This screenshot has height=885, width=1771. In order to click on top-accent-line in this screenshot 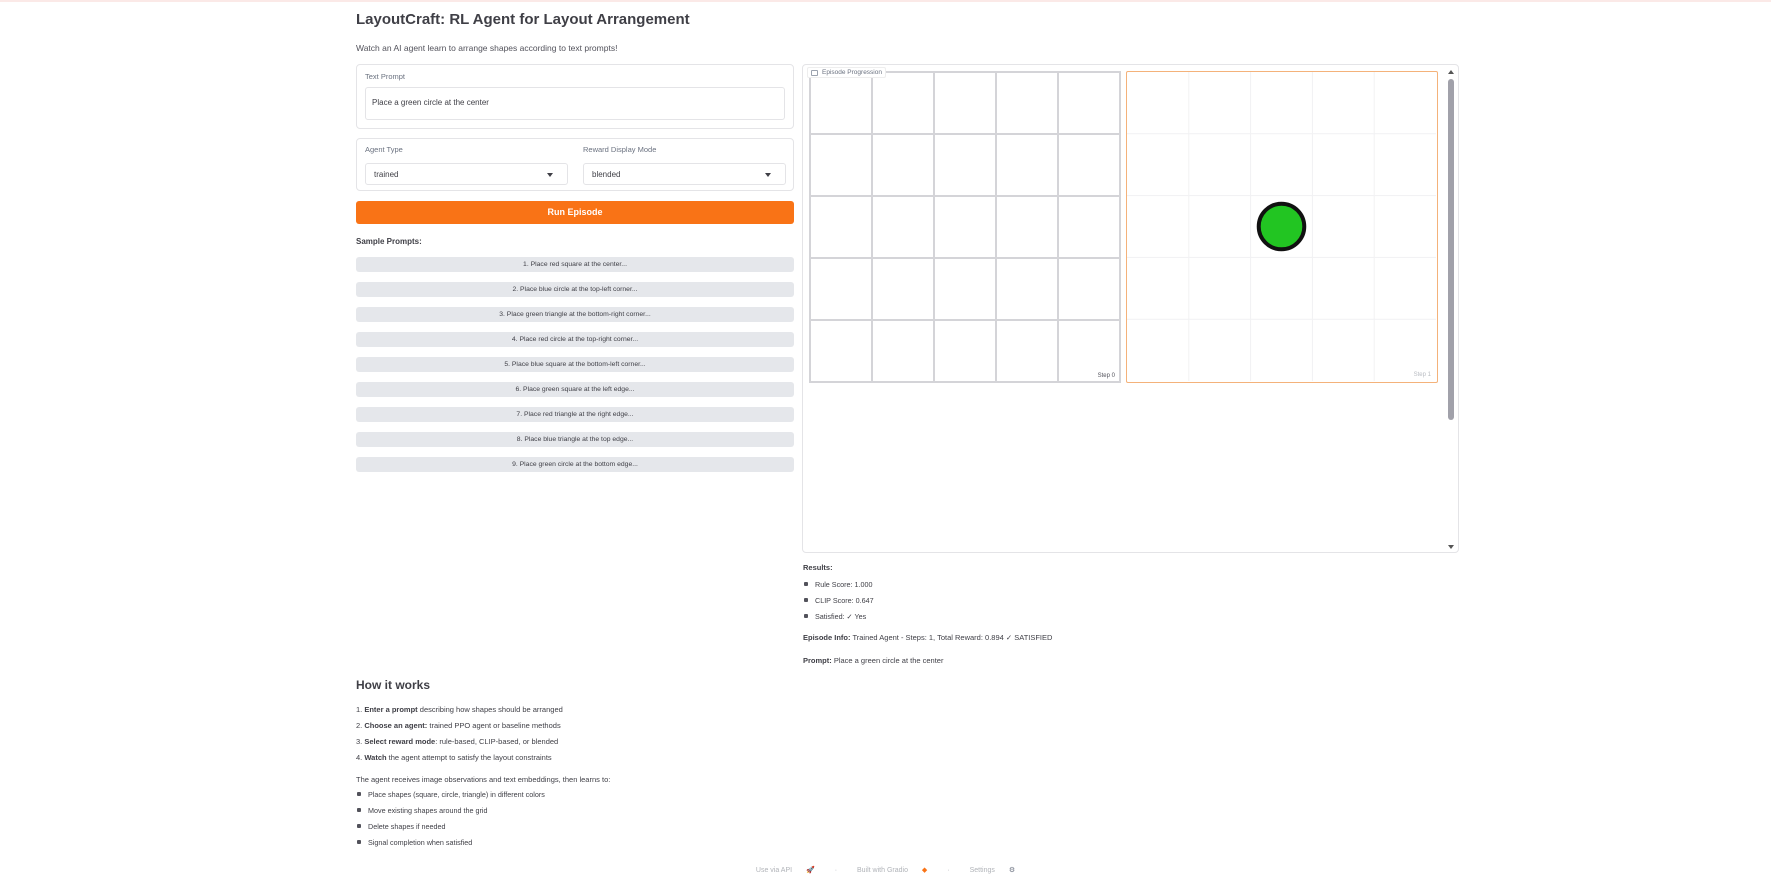, I will do `click(885, 1)`.